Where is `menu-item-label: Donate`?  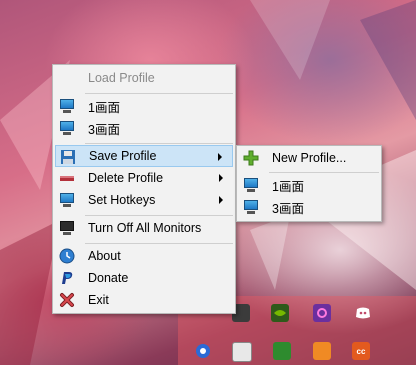
menu-item-label: Donate is located at coordinates (108, 278).